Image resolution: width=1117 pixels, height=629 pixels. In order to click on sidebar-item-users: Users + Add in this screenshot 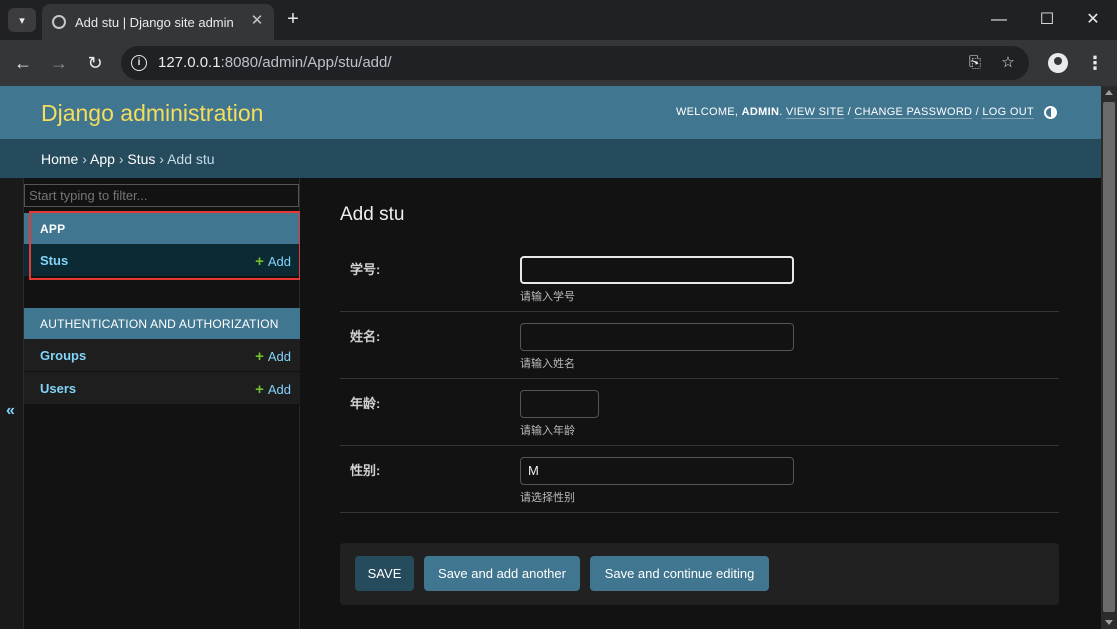, I will do `click(162, 388)`.